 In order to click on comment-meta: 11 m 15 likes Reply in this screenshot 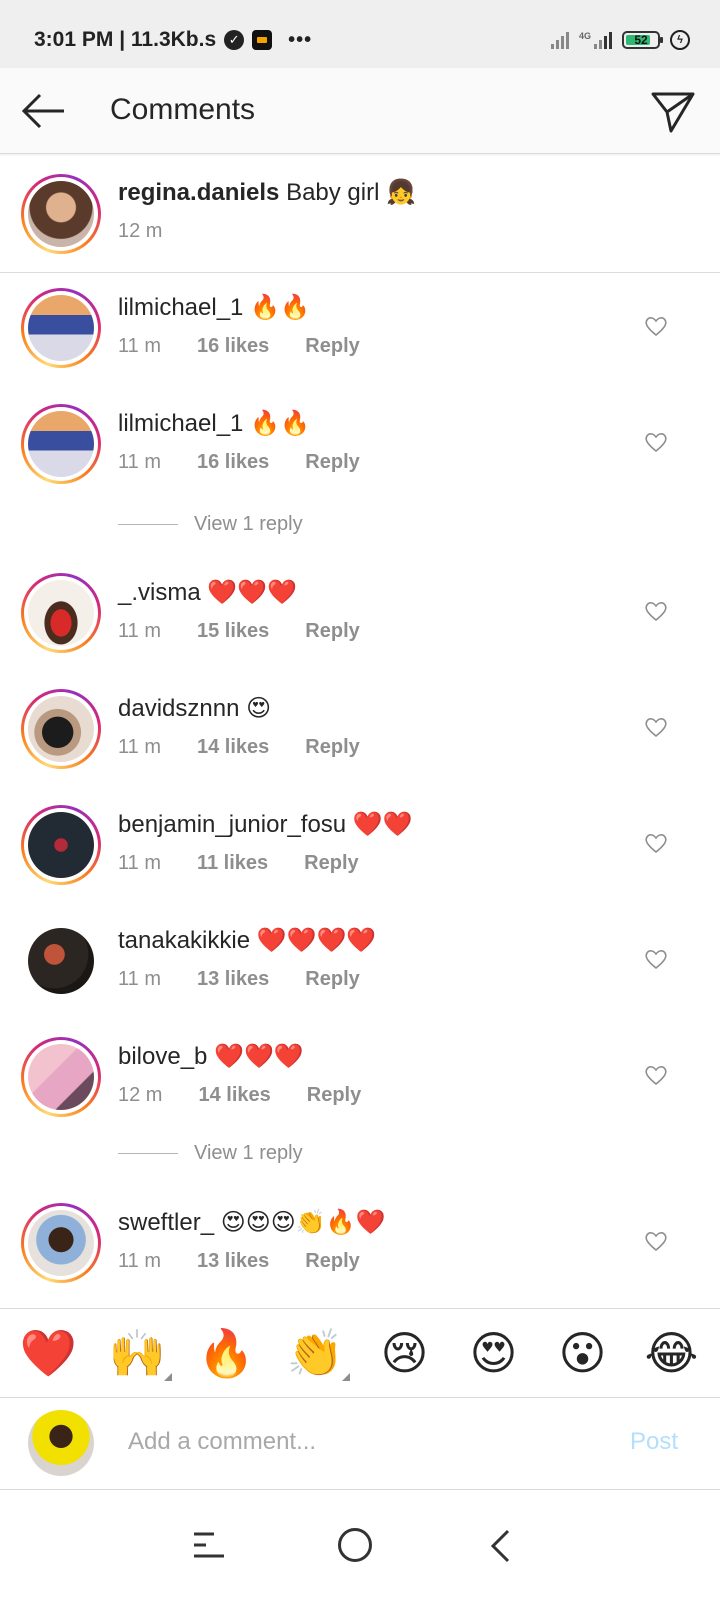, I will do `click(239, 631)`.